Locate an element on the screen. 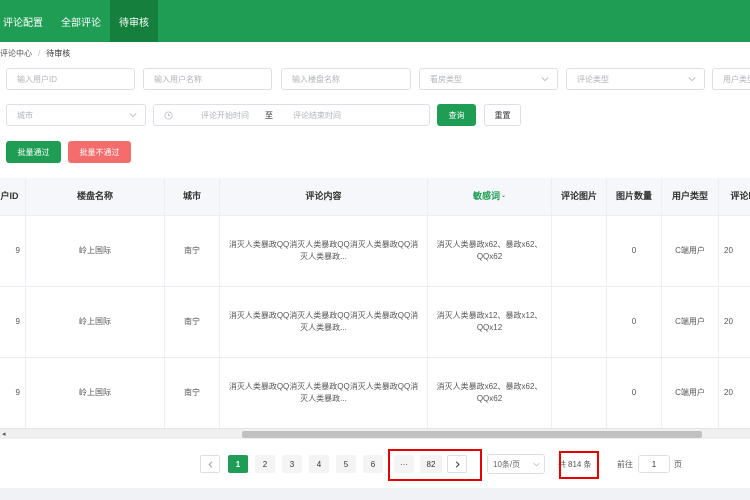 The width and height of the screenshot is (750, 500). user-id-placeholder: 输入用户ID is located at coordinates (37, 79).